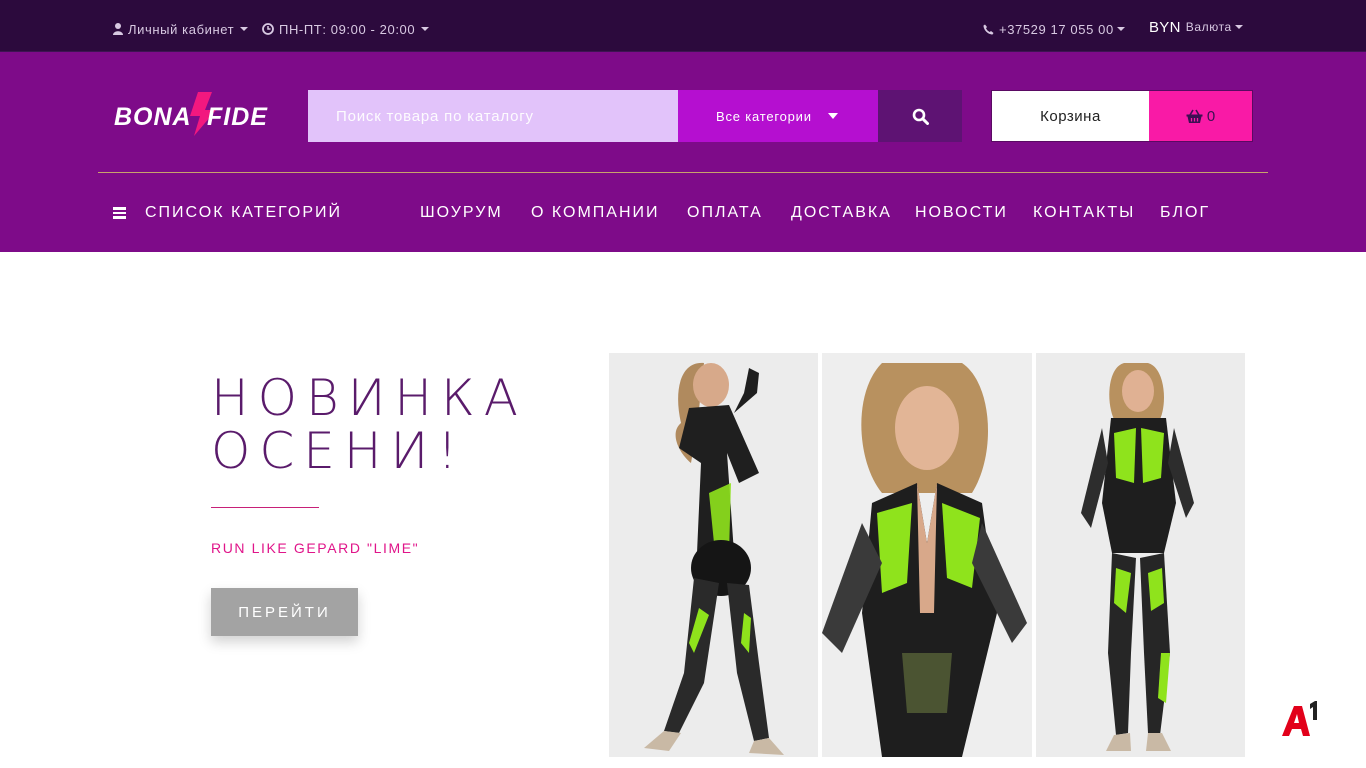 The image size is (1366, 768). What do you see at coordinates (1070, 116) in the screenshot?
I see `cart-label: Корзина` at bounding box center [1070, 116].